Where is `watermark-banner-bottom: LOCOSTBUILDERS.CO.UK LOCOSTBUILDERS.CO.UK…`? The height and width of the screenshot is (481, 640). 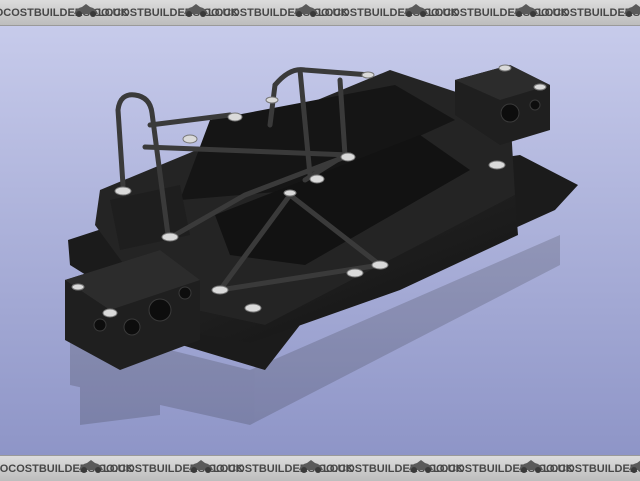
watermark-banner-bottom: LOCOSTBUILDERS.CO.UK LOCOSTBUILDERS.CO.UK… is located at coordinates (320, 468).